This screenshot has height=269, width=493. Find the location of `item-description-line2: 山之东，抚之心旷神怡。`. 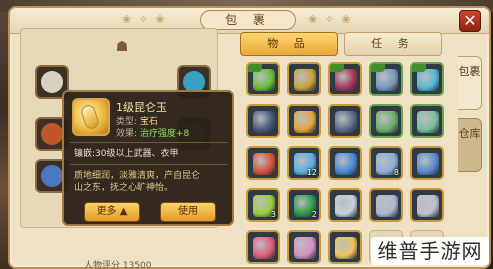

item-description-line2: 山之东，抚之心旷神怡。 is located at coordinates (124, 188).